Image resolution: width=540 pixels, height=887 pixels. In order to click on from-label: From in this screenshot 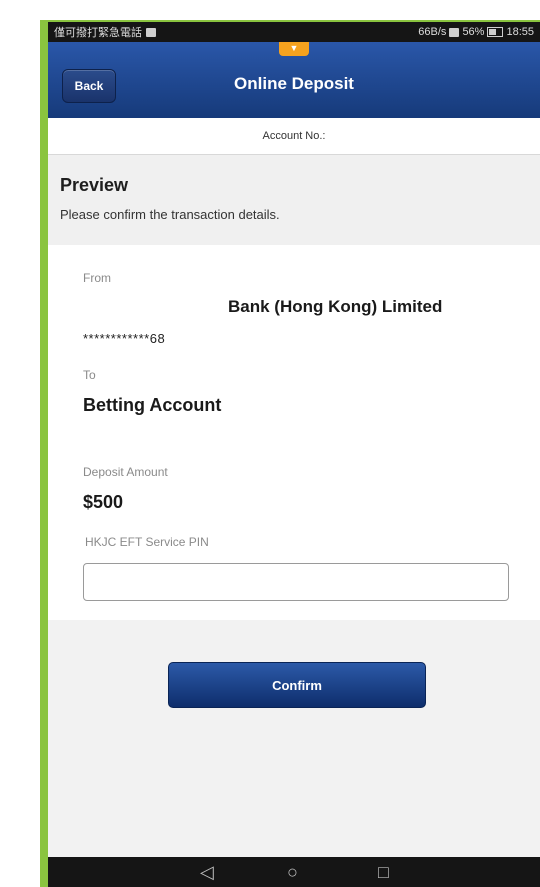, I will do `click(97, 278)`.